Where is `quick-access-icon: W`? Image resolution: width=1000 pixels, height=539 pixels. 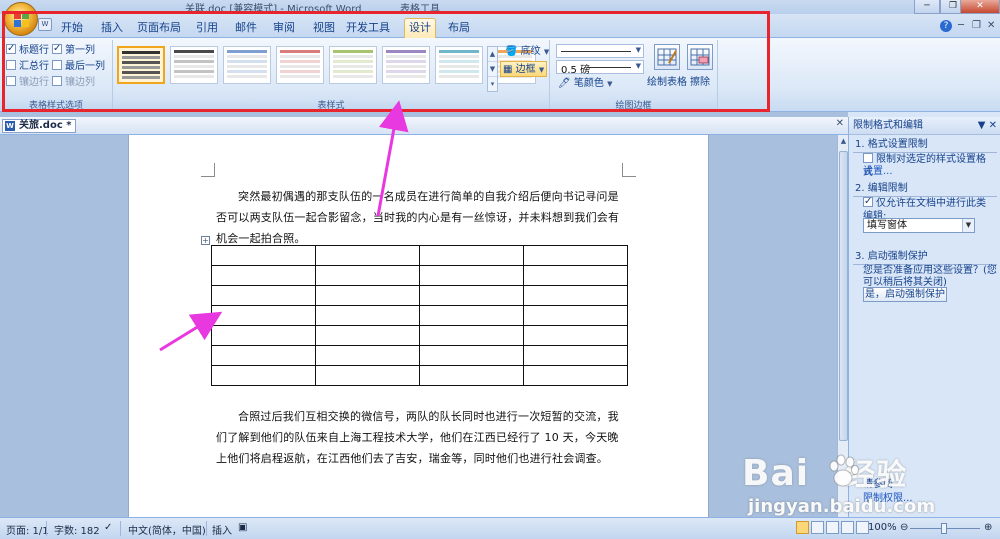
quick-access-icon: W is located at coordinates (45, 24).